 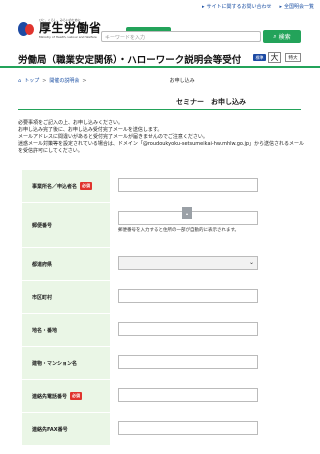 I want to click on prefecture-label: 都道府県, so click(x=42, y=264).